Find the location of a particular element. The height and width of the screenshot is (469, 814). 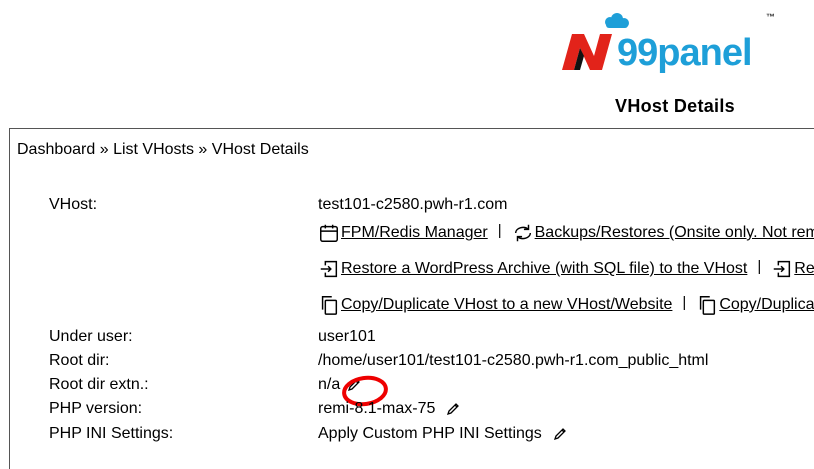

backups-restores-label: Backups/Restores (Onsite only. Not rem is located at coordinates (674, 232).